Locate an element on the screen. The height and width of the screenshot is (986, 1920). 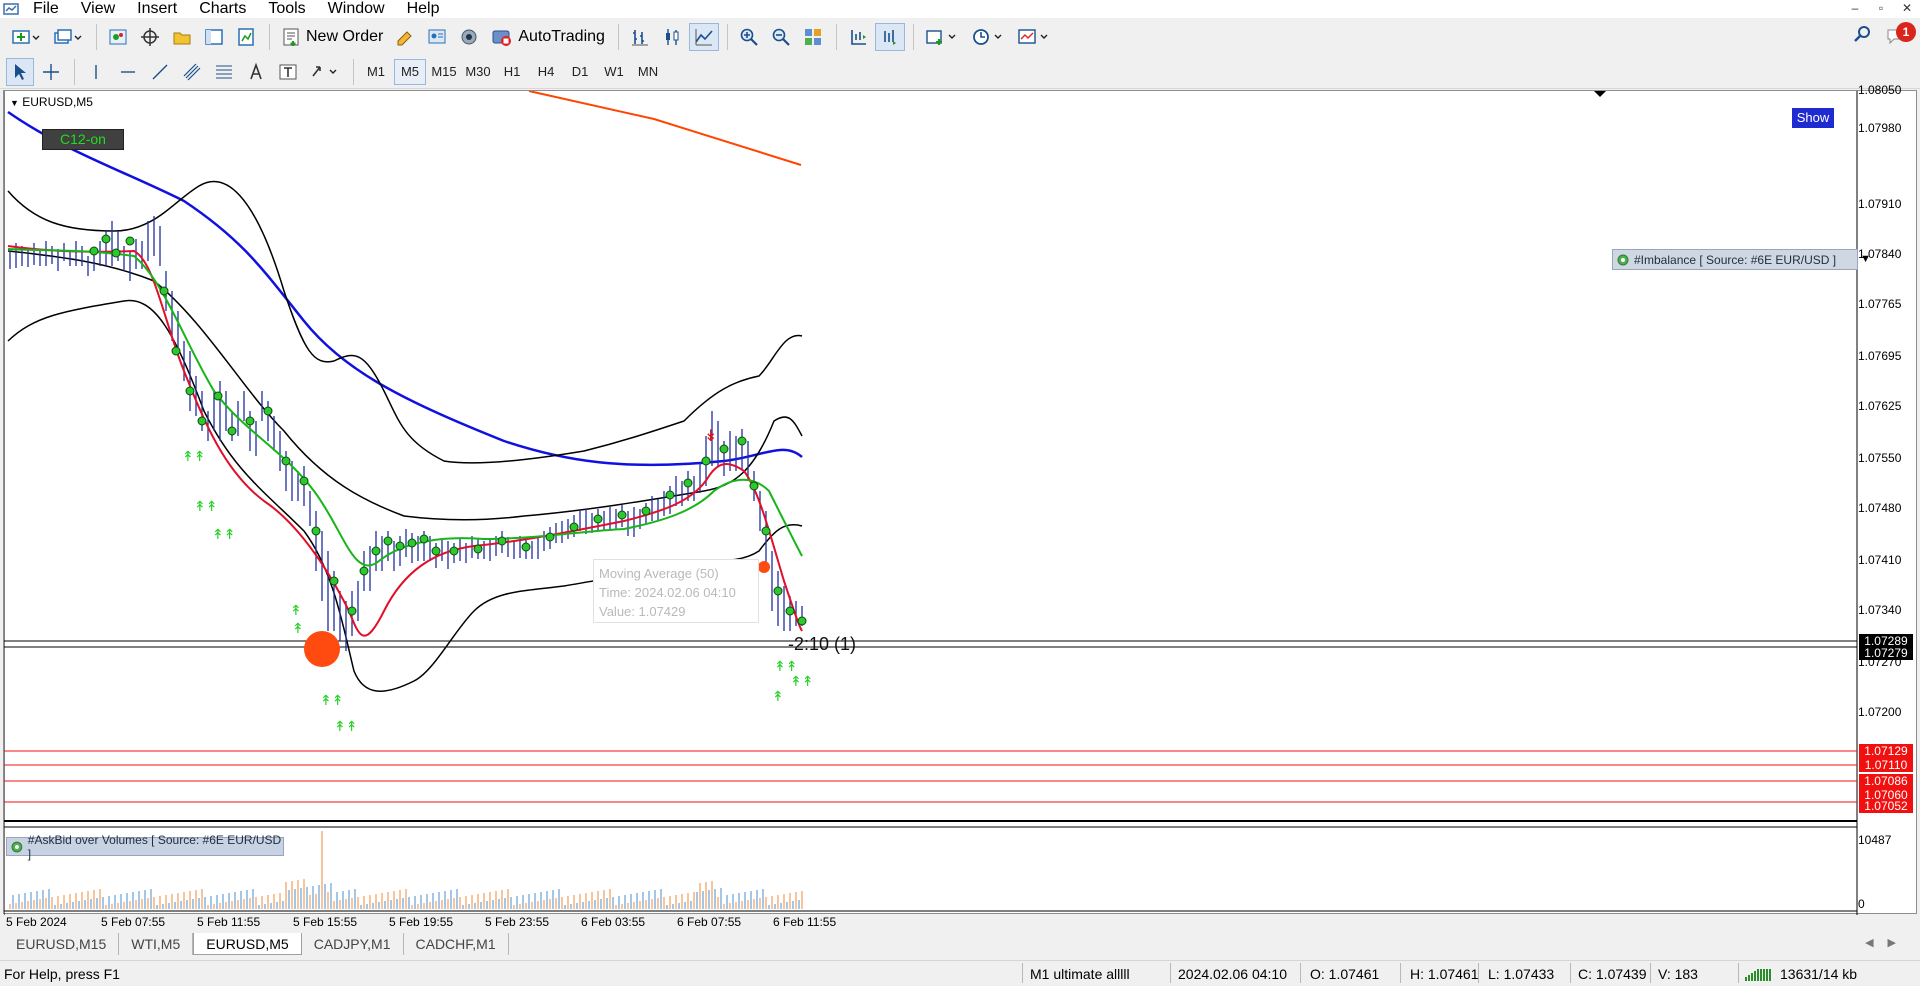
new-chart-button is located at coordinates (26, 37).